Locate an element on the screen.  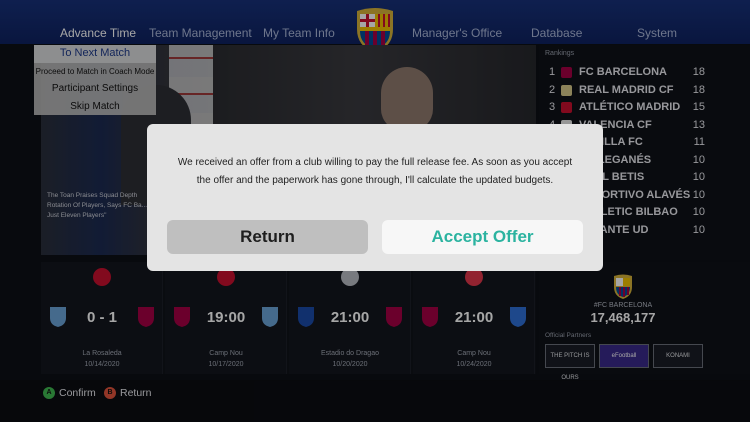
accept-offer-button: Accept Offer is located at coordinates (482, 237).